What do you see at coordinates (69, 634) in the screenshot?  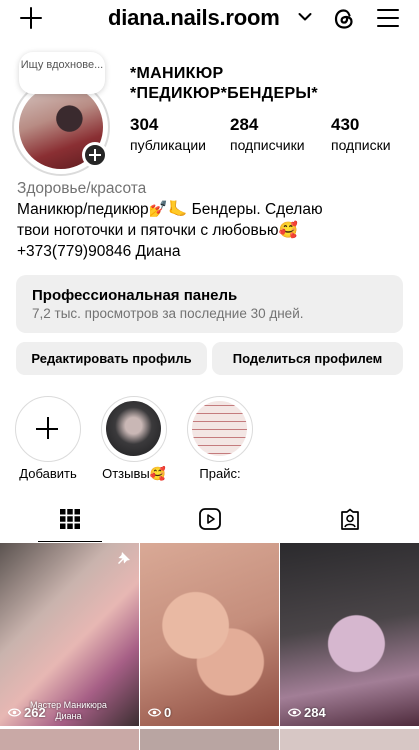 I see `post-thumbnail: Мастер Маникюра Диана 262` at bounding box center [69, 634].